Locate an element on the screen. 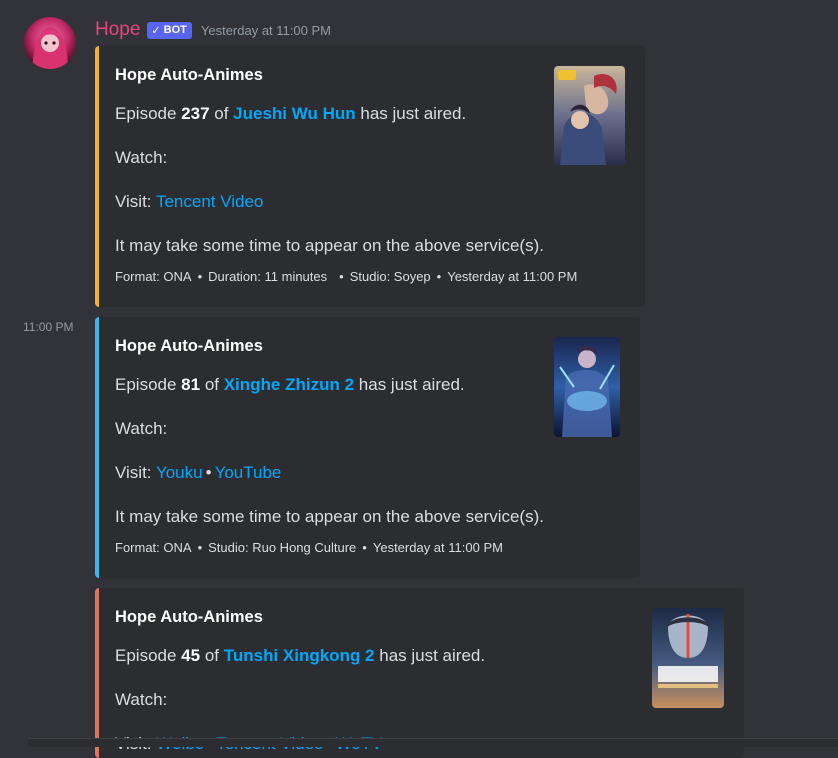 This screenshot has width=838, height=758. visit-line: Visit: Youku • YouTube is located at coordinates (198, 472).